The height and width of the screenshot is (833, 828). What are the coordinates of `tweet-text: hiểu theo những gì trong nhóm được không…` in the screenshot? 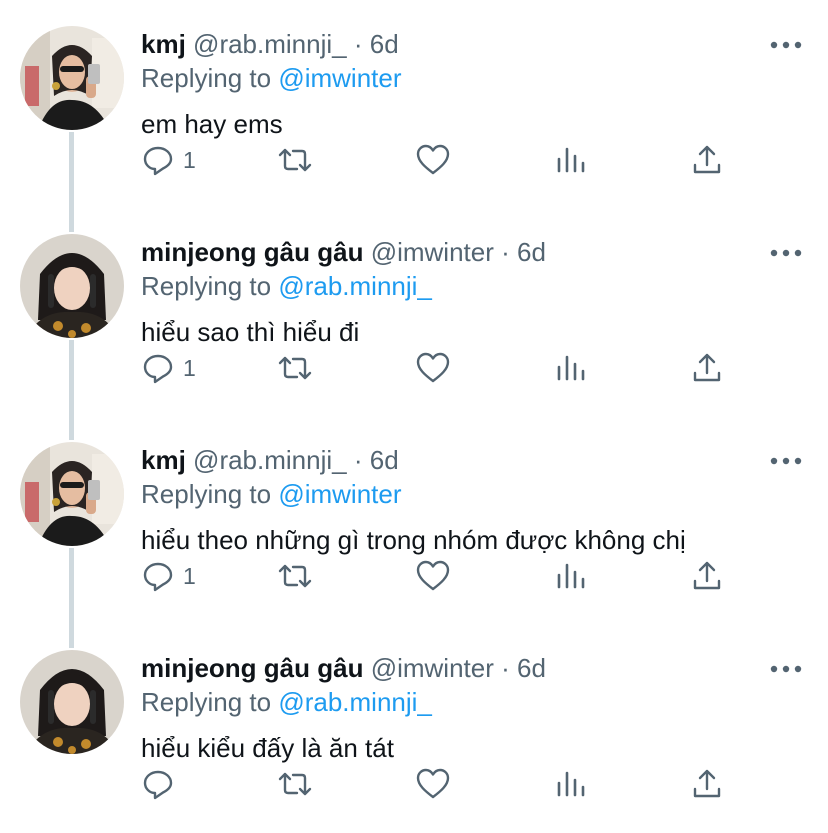 It's located at (413, 540).